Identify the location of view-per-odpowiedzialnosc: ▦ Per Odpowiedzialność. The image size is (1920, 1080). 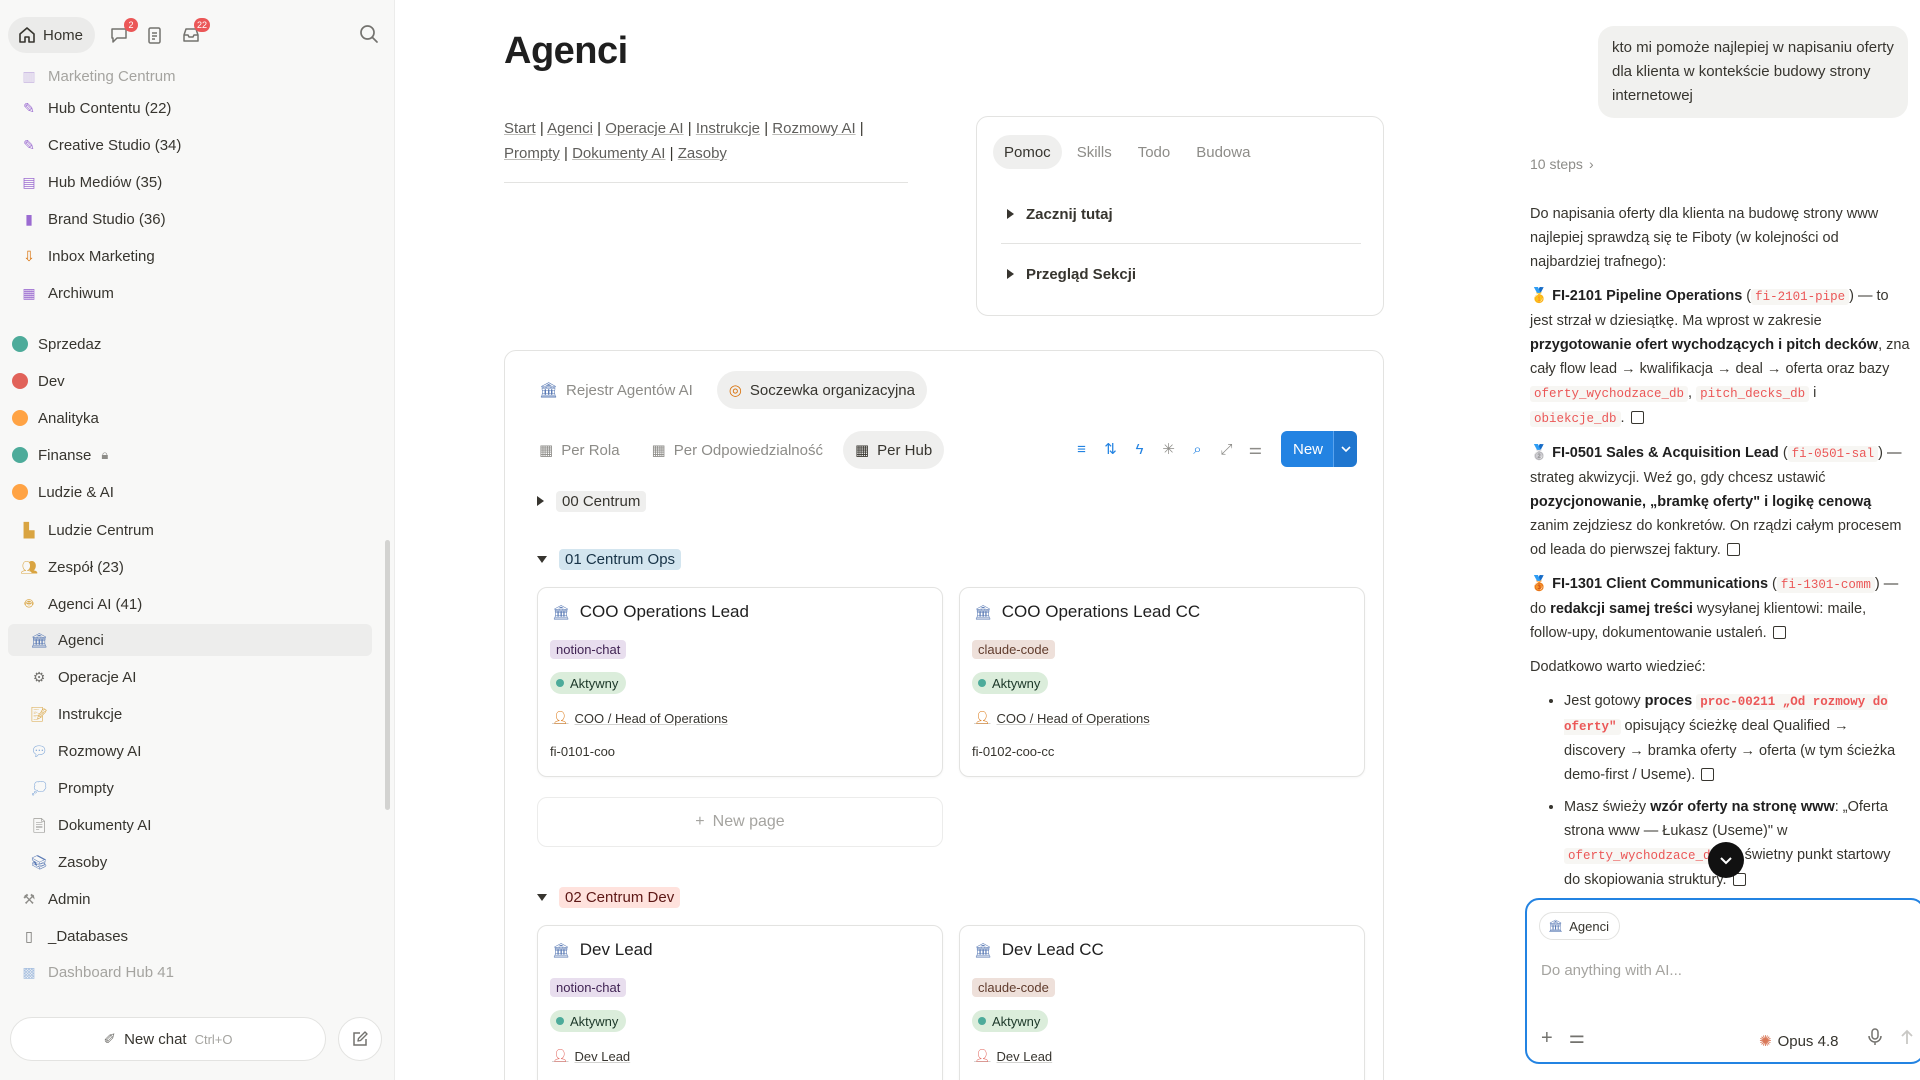
(737, 450).